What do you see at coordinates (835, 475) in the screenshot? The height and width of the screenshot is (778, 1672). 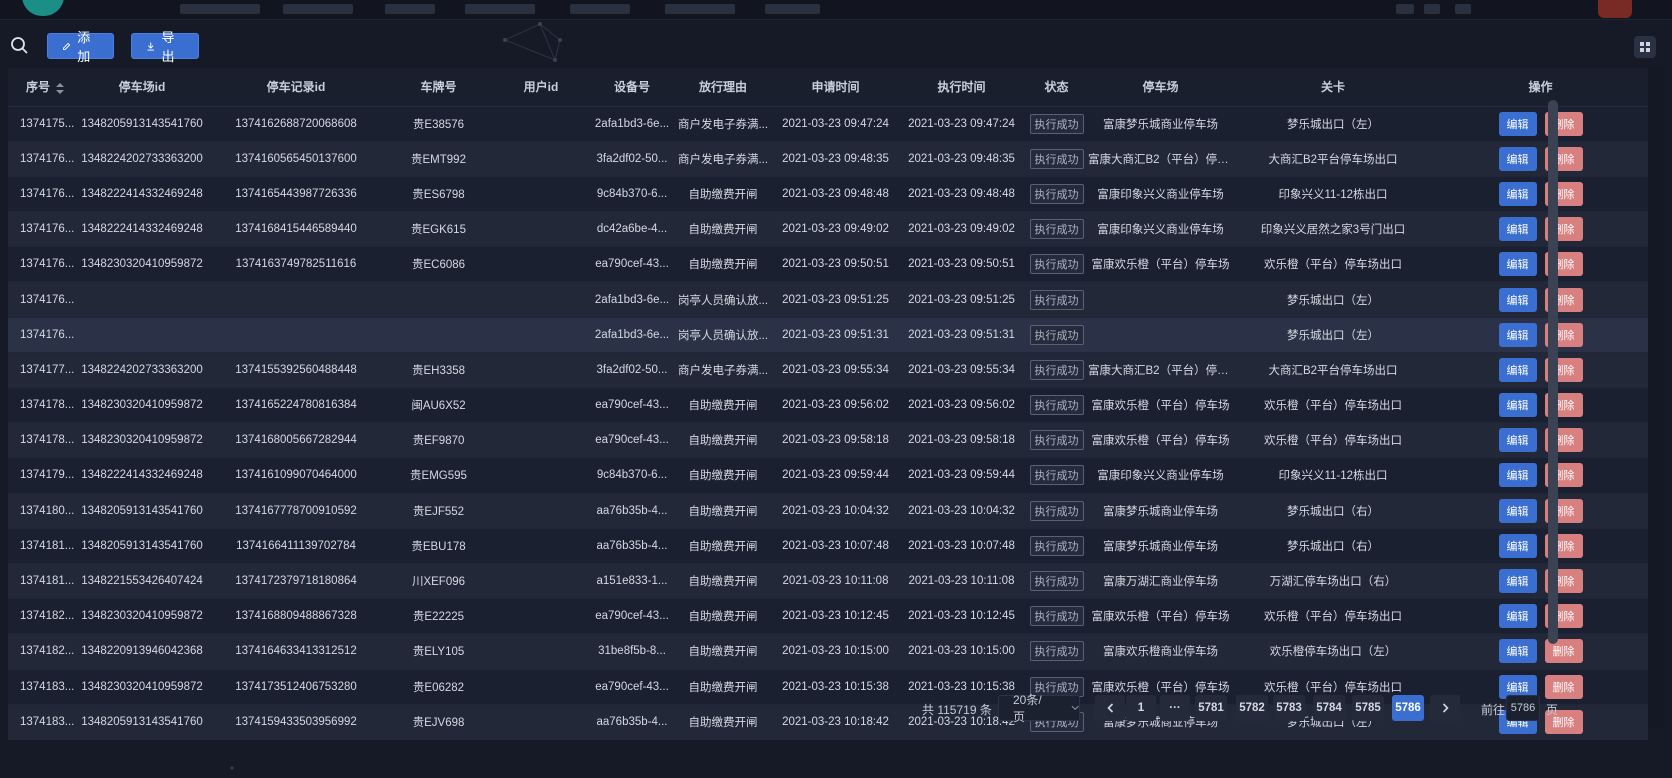 I see `apply-time-cell: 2021-03-23 09:59:44` at bounding box center [835, 475].